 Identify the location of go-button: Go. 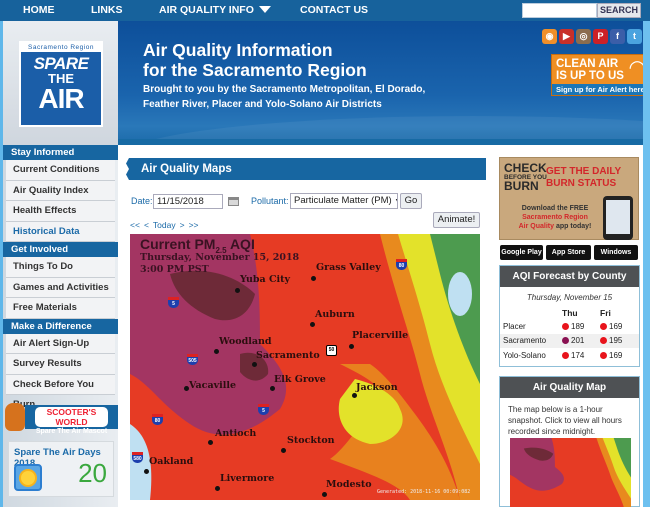
(411, 201).